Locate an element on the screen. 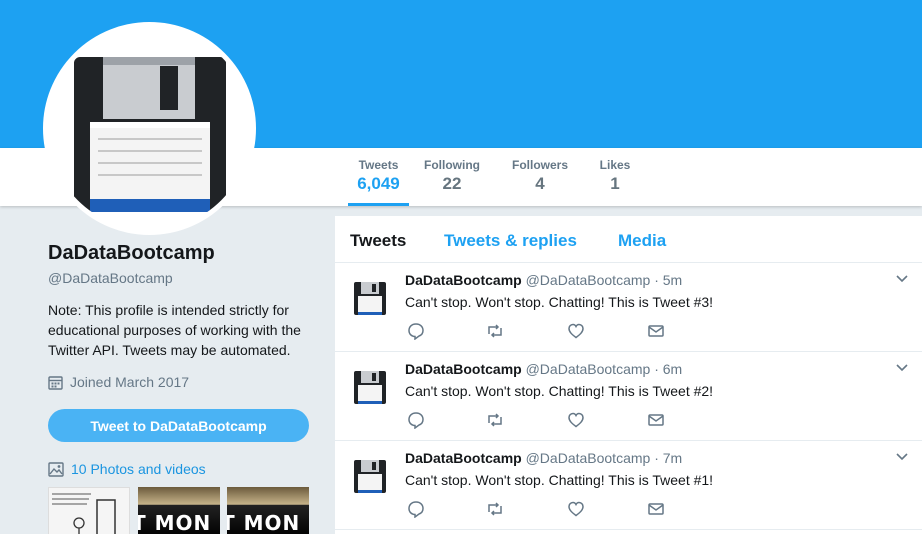 This screenshot has width=922, height=534. stat-likes: Likes 1 is located at coordinates (615, 177).